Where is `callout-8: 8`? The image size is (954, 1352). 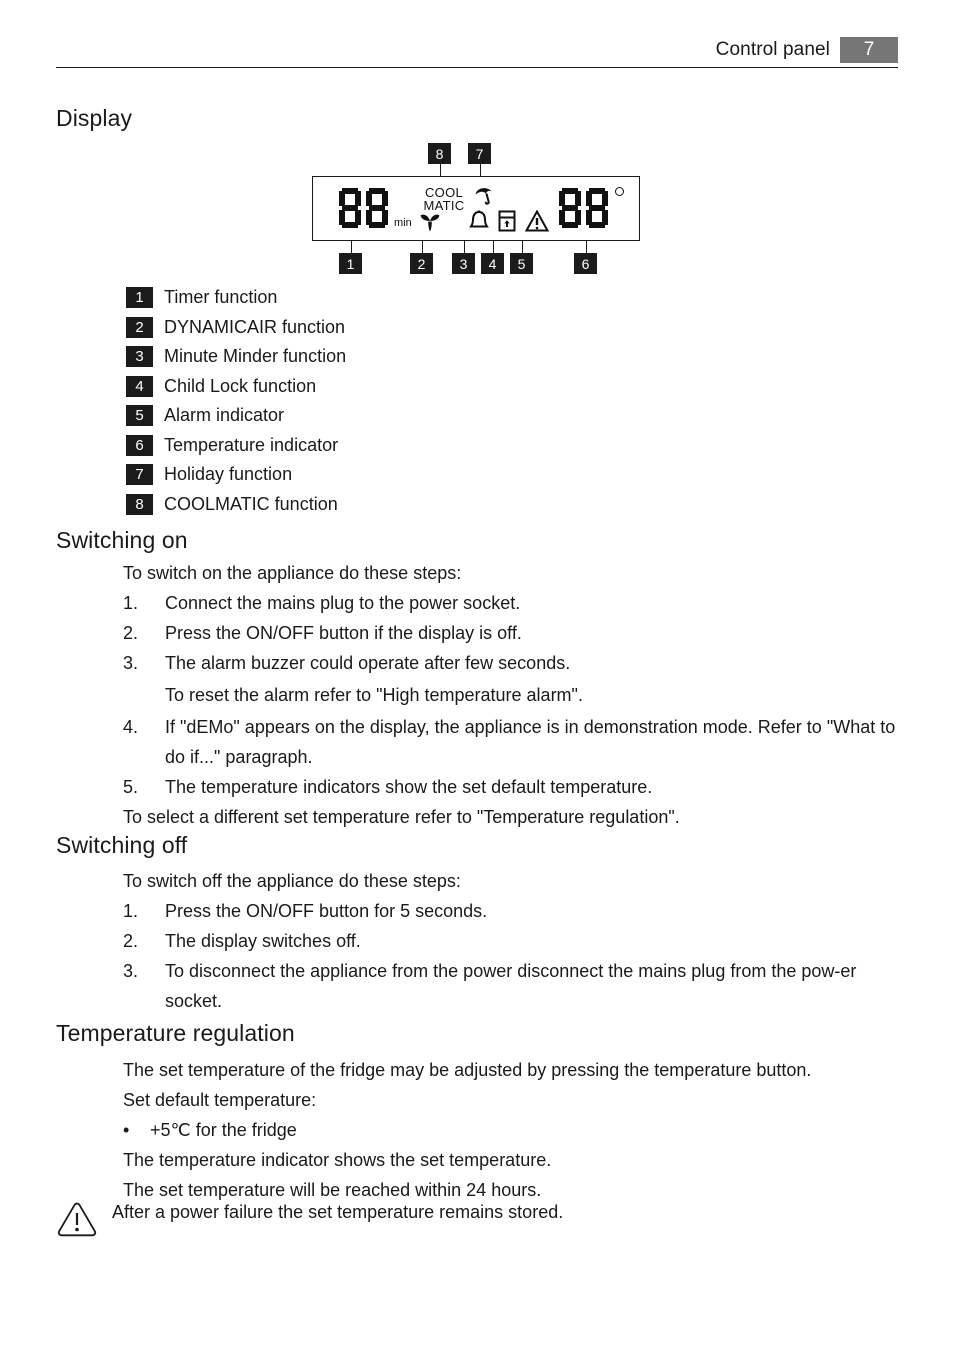 callout-8: 8 is located at coordinates (439, 153).